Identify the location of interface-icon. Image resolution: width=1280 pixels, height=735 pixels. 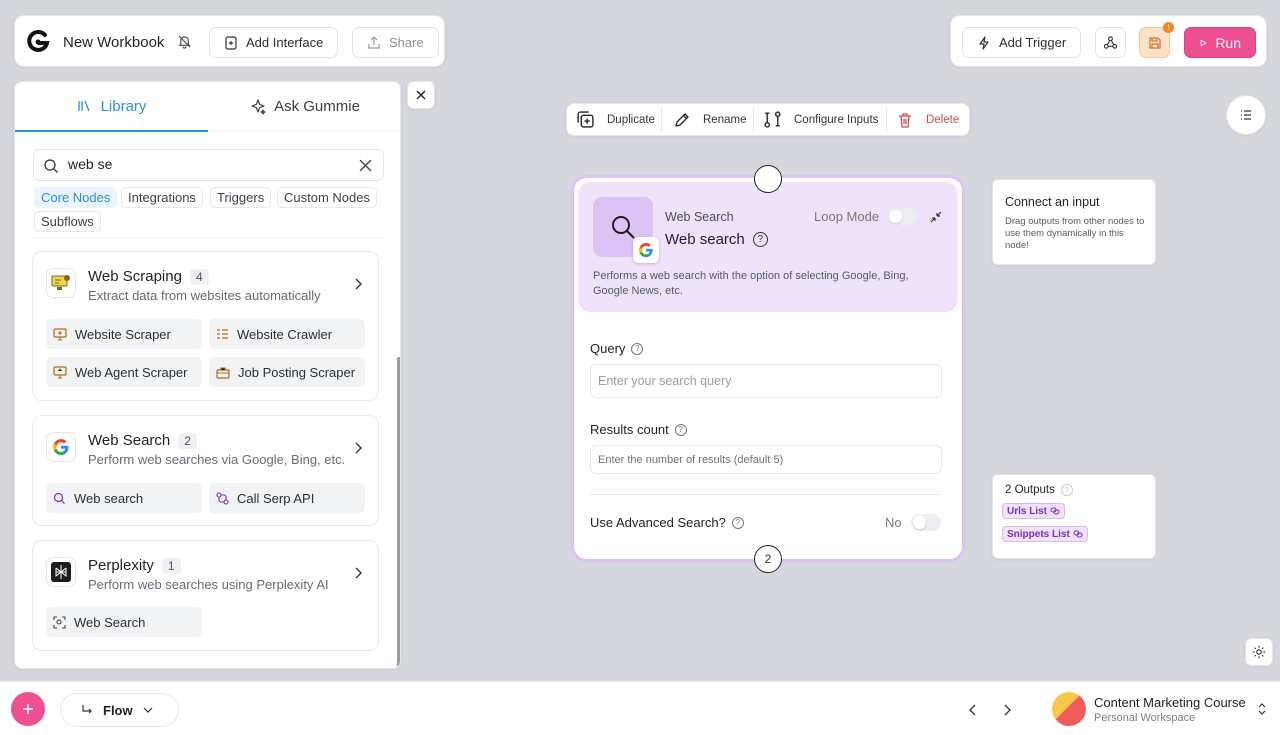
(231, 42).